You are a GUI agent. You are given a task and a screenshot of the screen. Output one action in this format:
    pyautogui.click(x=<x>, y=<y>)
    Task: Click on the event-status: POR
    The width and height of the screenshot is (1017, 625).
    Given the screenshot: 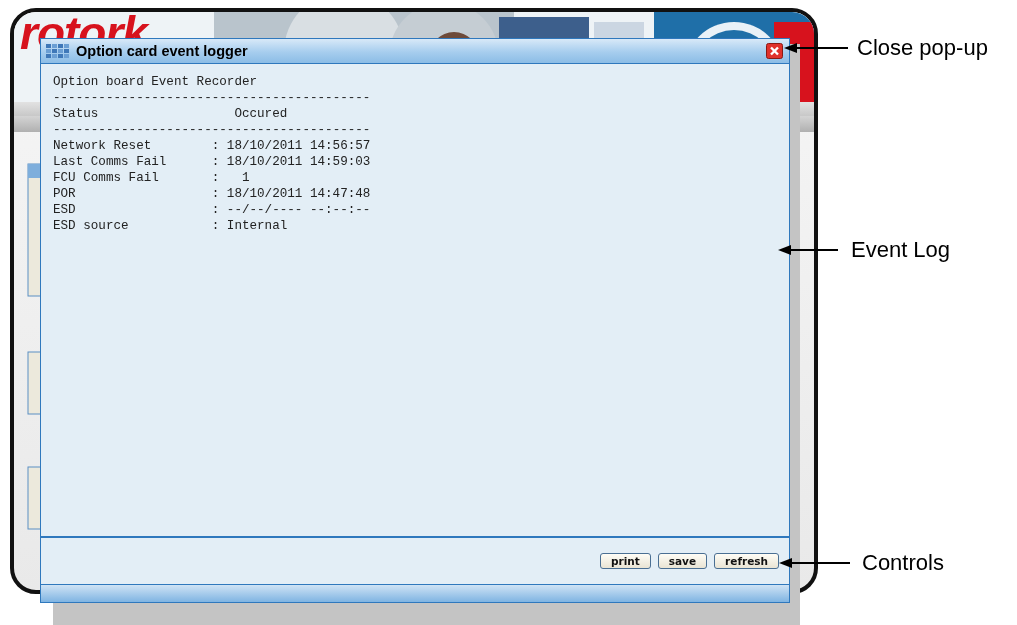 What is the action you would take?
    pyautogui.click(x=64, y=194)
    